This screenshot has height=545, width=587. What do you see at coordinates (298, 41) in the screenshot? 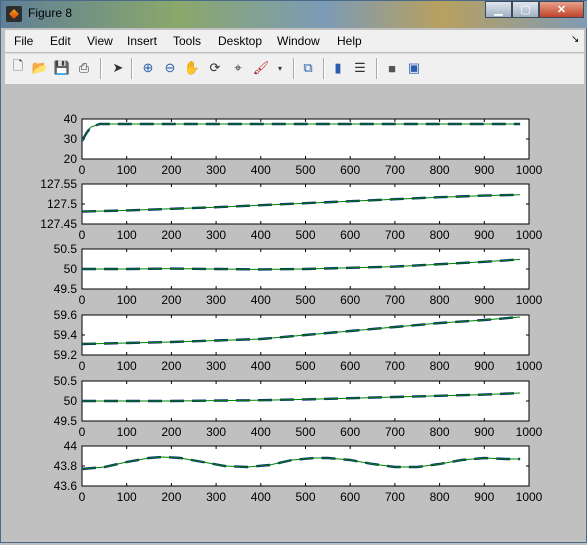
I see `menu-window: Window` at bounding box center [298, 41].